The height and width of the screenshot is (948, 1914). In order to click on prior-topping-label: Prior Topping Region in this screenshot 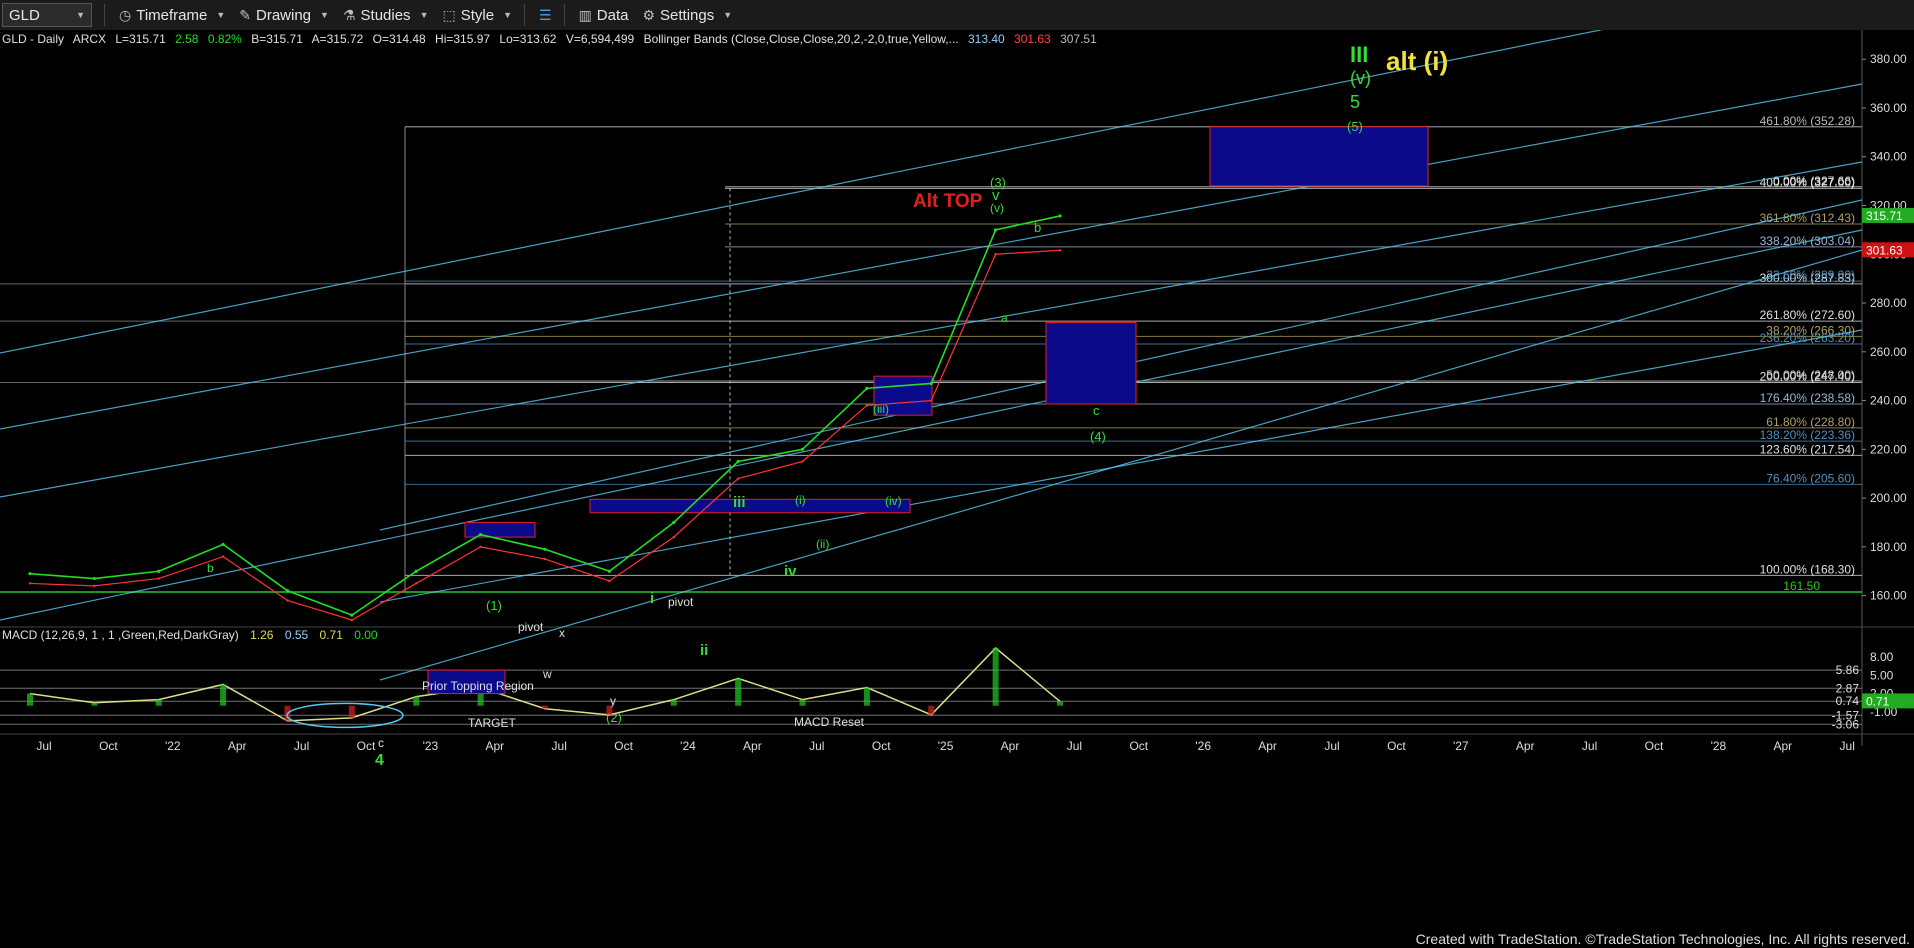, I will do `click(478, 686)`.